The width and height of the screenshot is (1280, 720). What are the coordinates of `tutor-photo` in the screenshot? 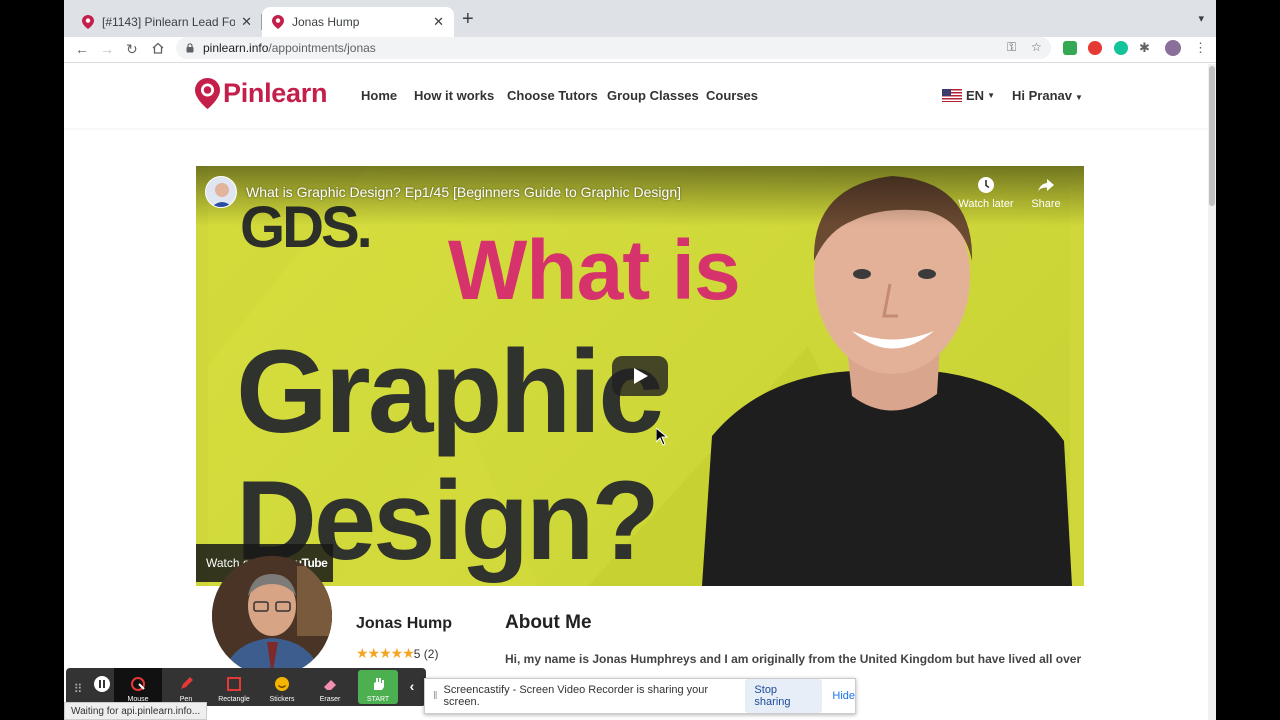 It's located at (272, 616).